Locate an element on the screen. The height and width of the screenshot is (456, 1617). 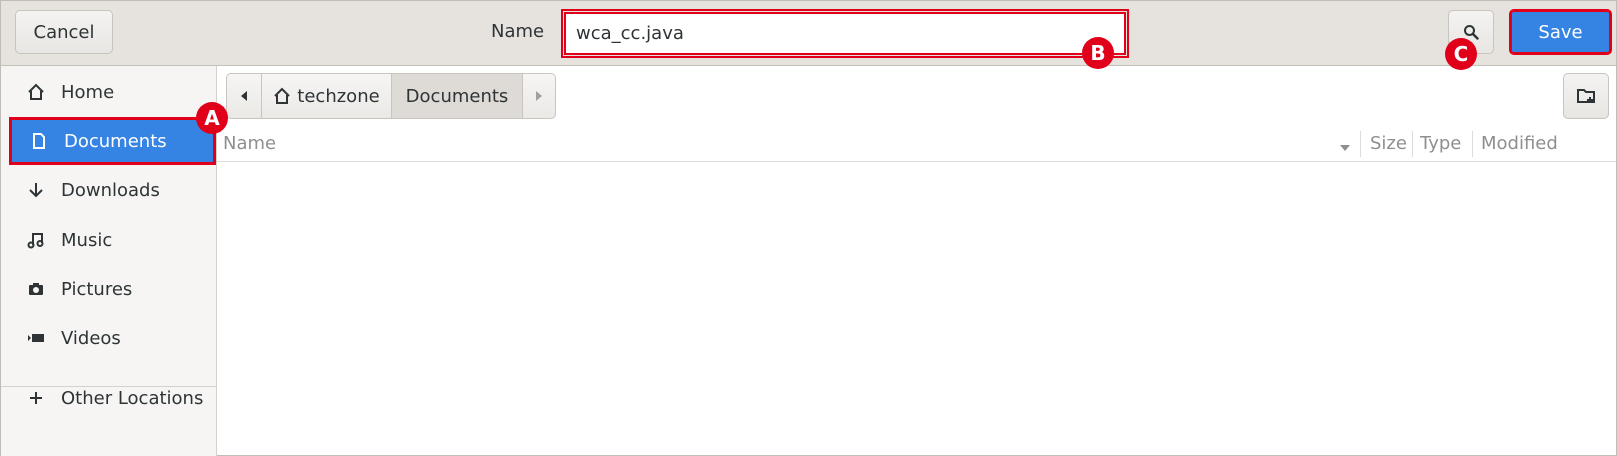
sidebar-item-other-locations: Other Locations is located at coordinates (108, 398).